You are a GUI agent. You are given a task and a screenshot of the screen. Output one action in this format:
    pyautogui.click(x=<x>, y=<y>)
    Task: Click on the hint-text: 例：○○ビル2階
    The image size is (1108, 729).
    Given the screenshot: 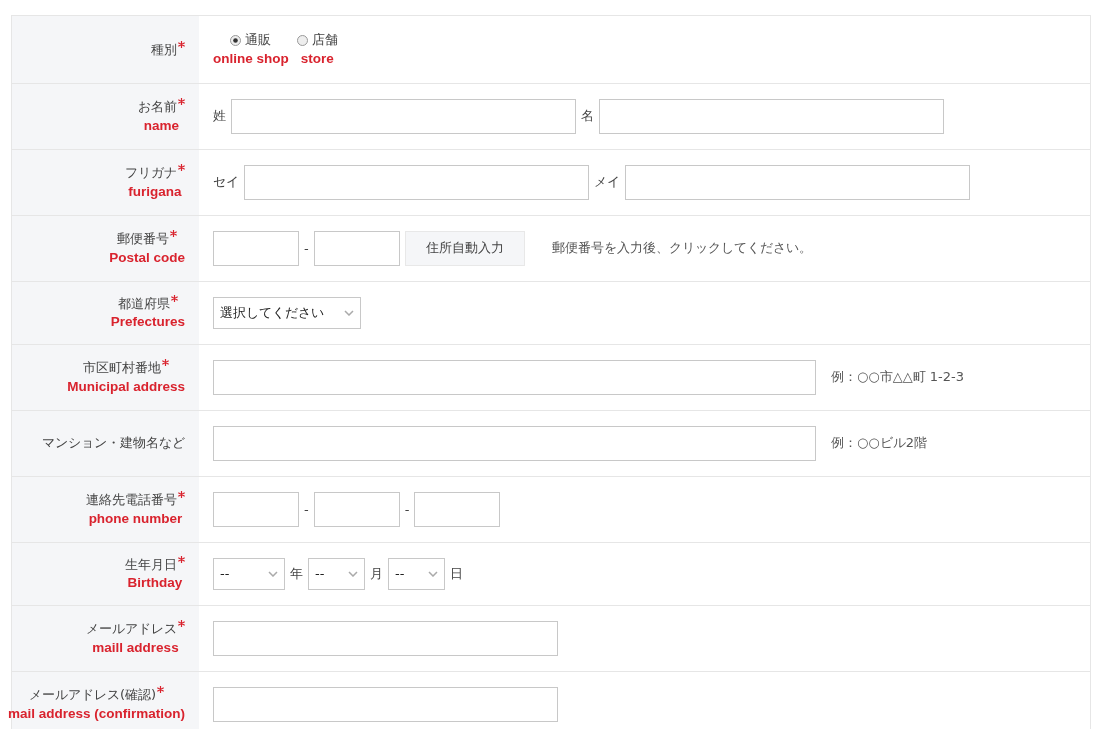 What is the action you would take?
    pyautogui.click(x=879, y=443)
    